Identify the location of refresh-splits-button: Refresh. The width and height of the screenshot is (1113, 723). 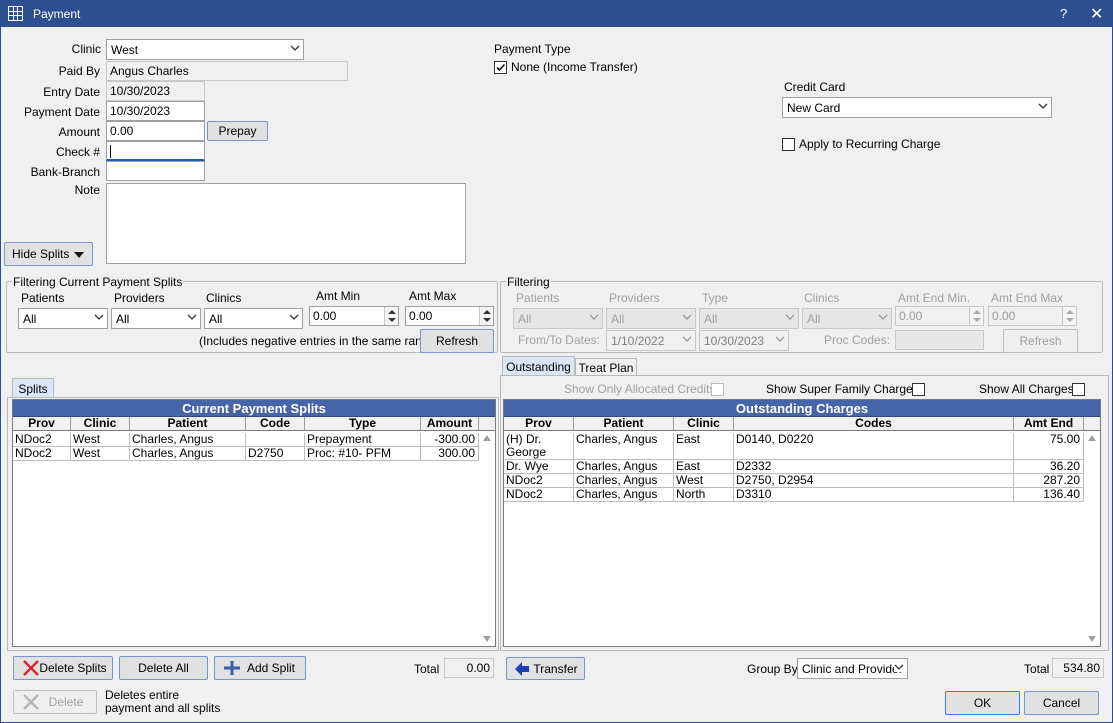
(457, 341).